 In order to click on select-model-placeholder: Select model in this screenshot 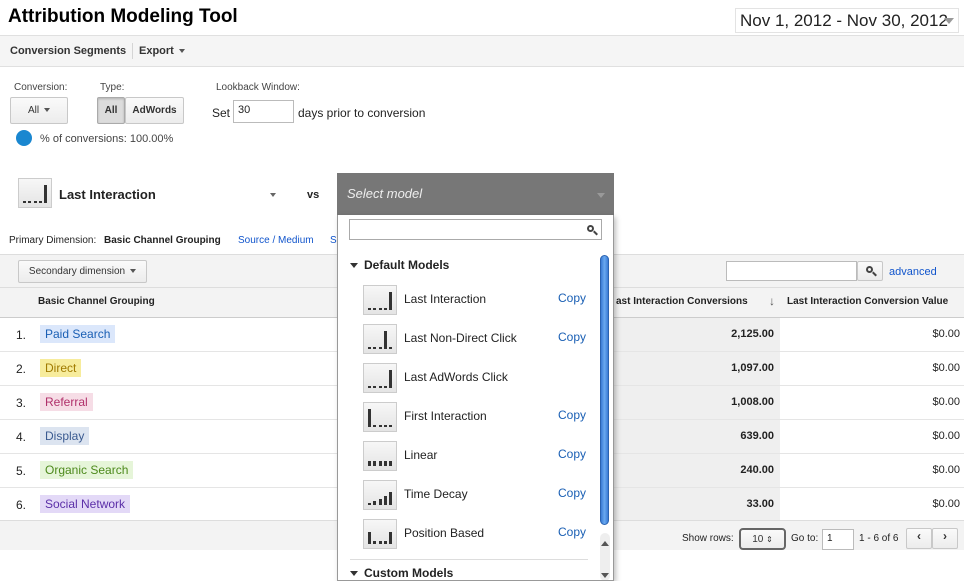, I will do `click(385, 193)`.